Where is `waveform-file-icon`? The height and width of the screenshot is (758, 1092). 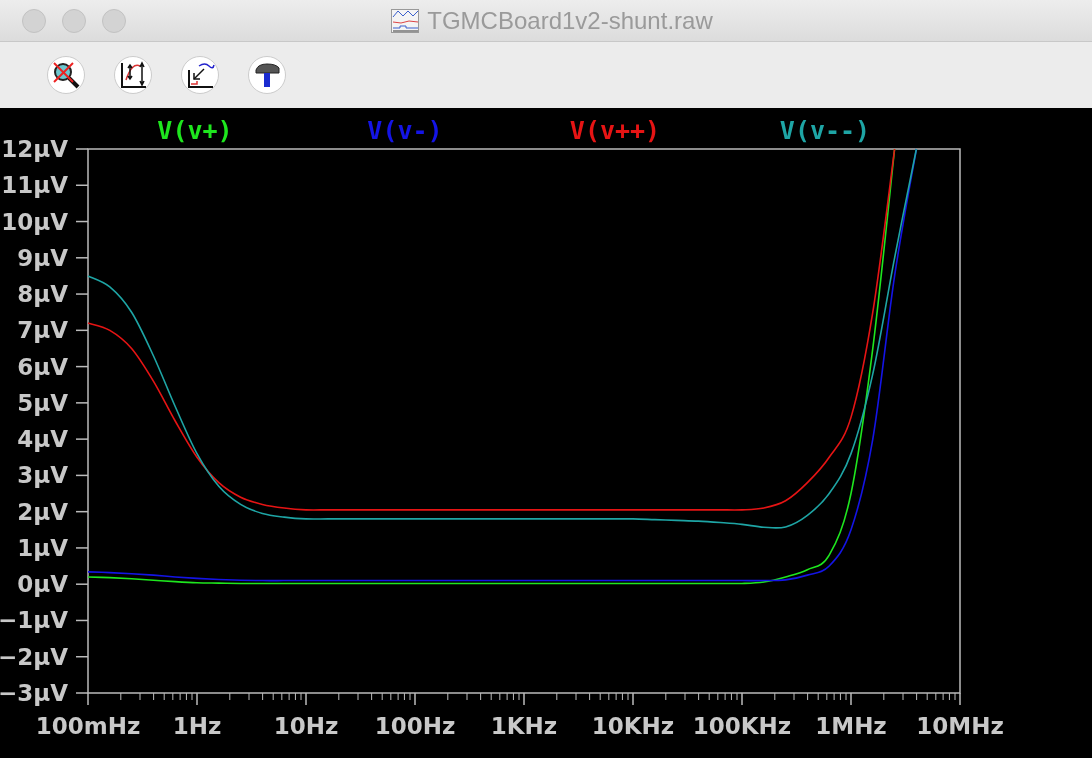
waveform-file-icon is located at coordinates (405, 20).